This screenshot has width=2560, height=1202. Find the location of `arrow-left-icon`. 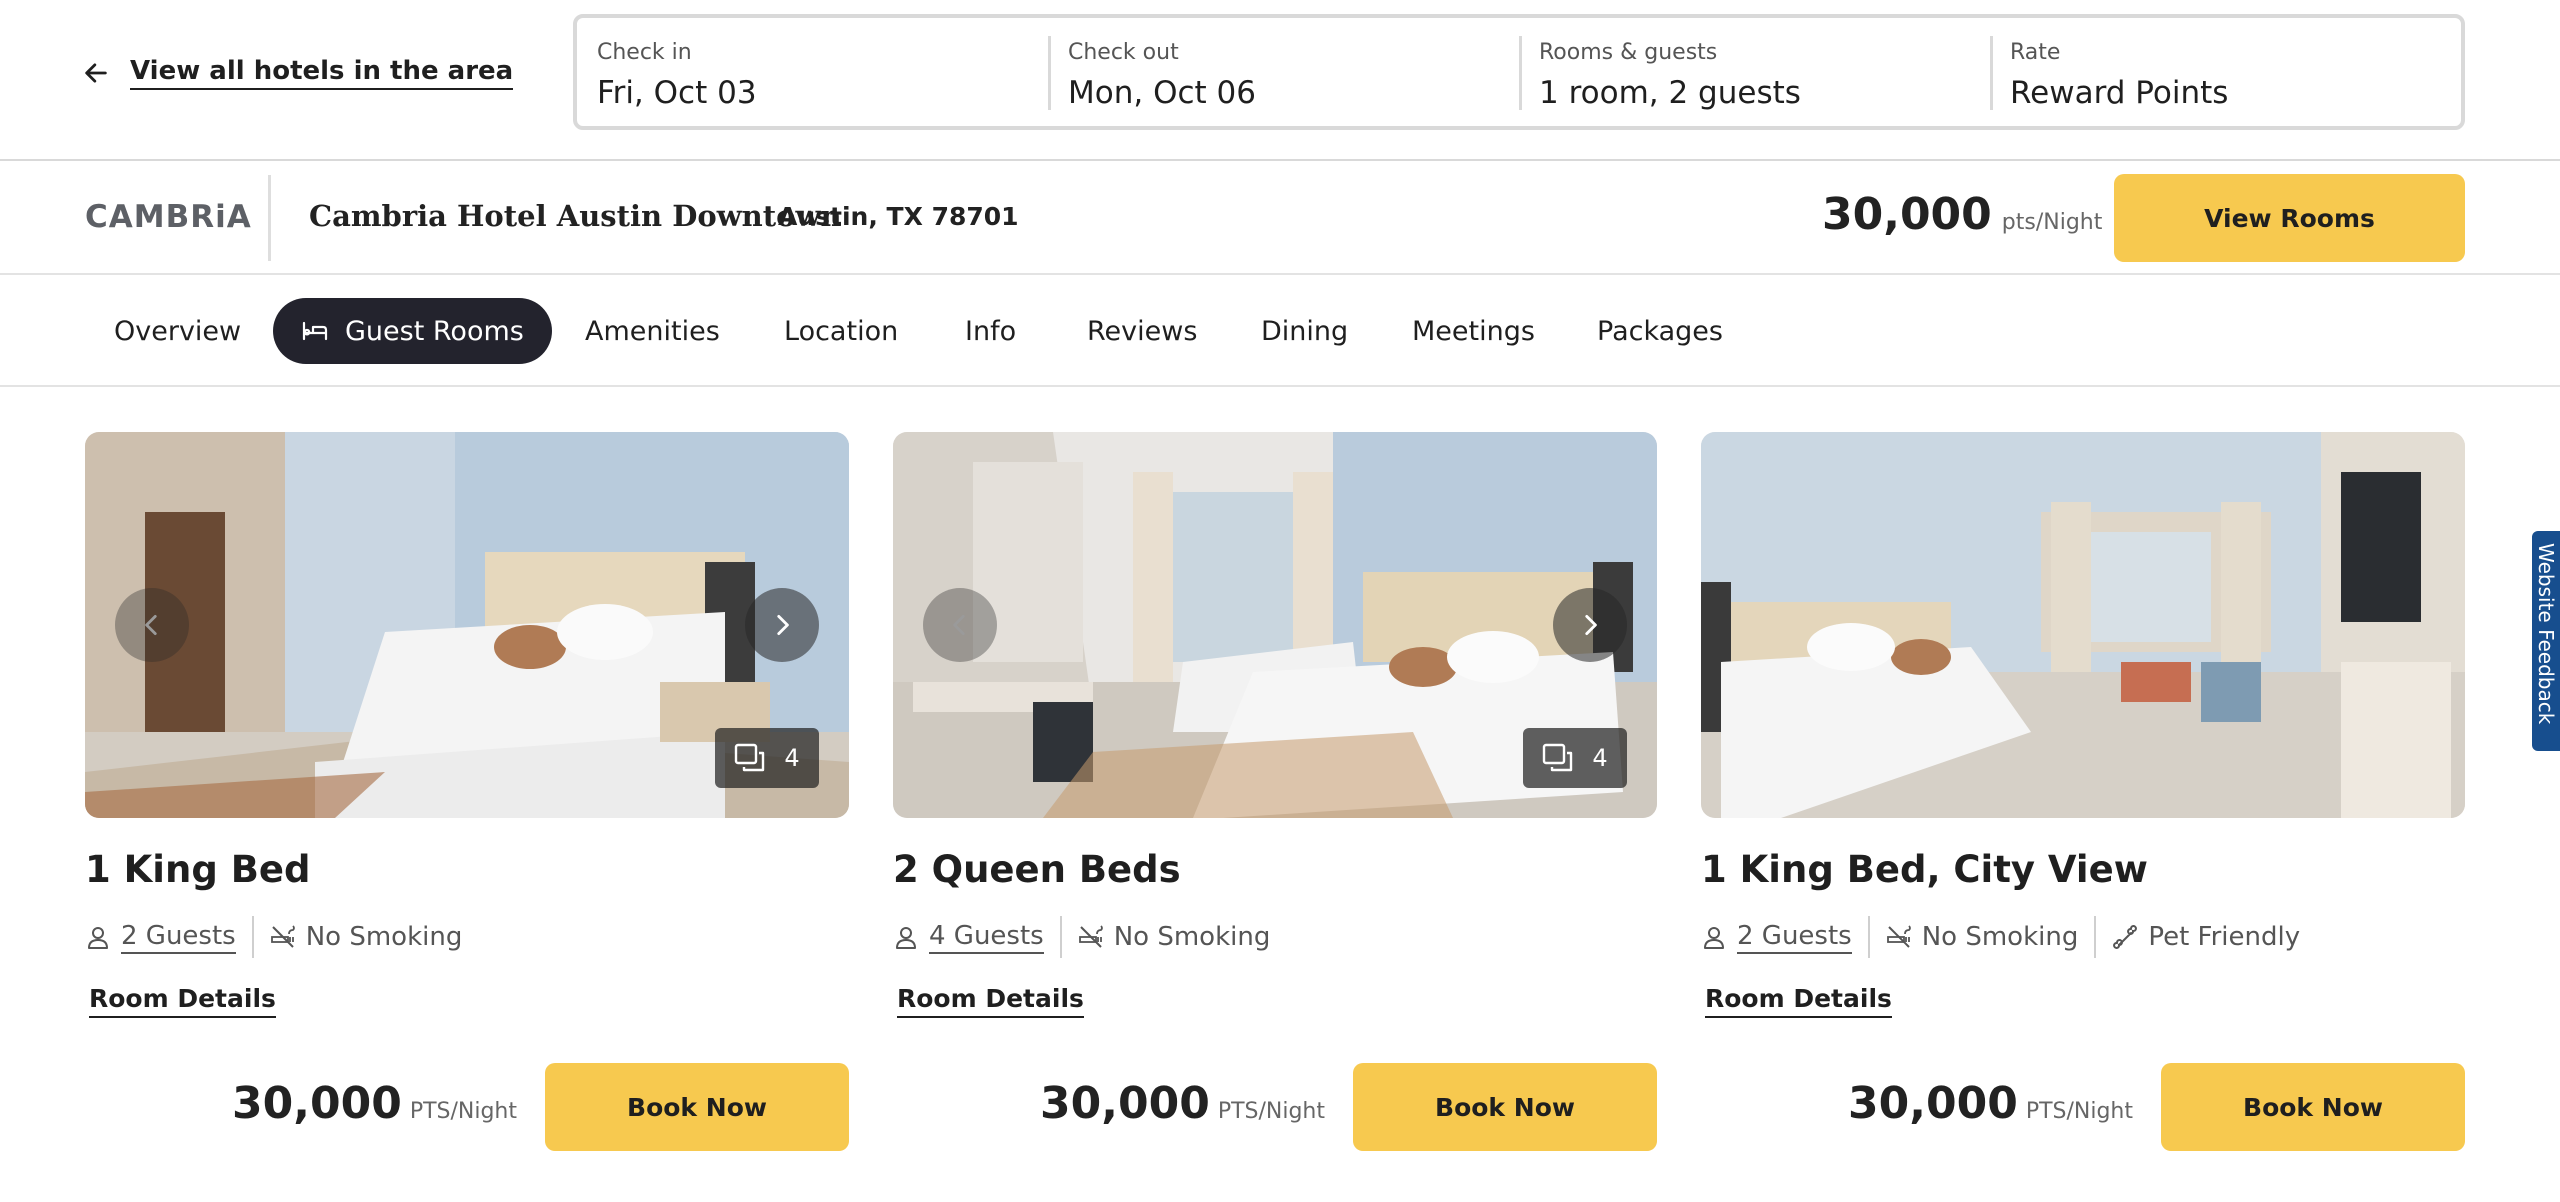

arrow-left-icon is located at coordinates (96, 73).